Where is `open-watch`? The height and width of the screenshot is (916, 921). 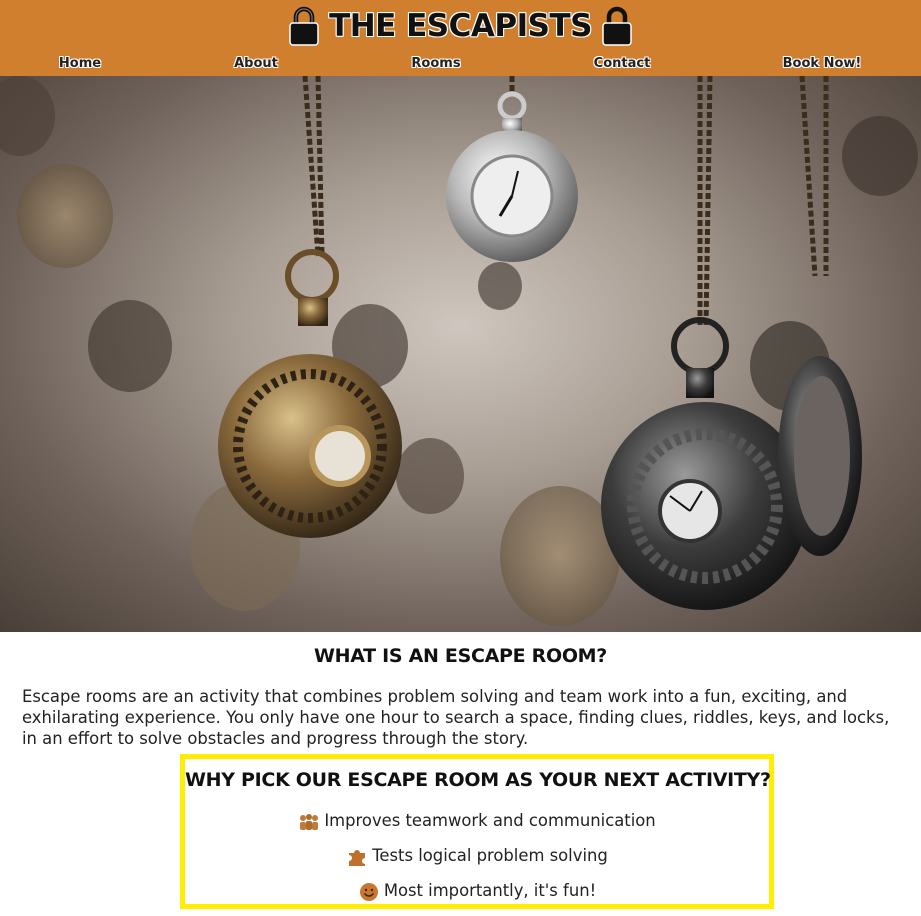
open-watch is located at coordinates (820, 456).